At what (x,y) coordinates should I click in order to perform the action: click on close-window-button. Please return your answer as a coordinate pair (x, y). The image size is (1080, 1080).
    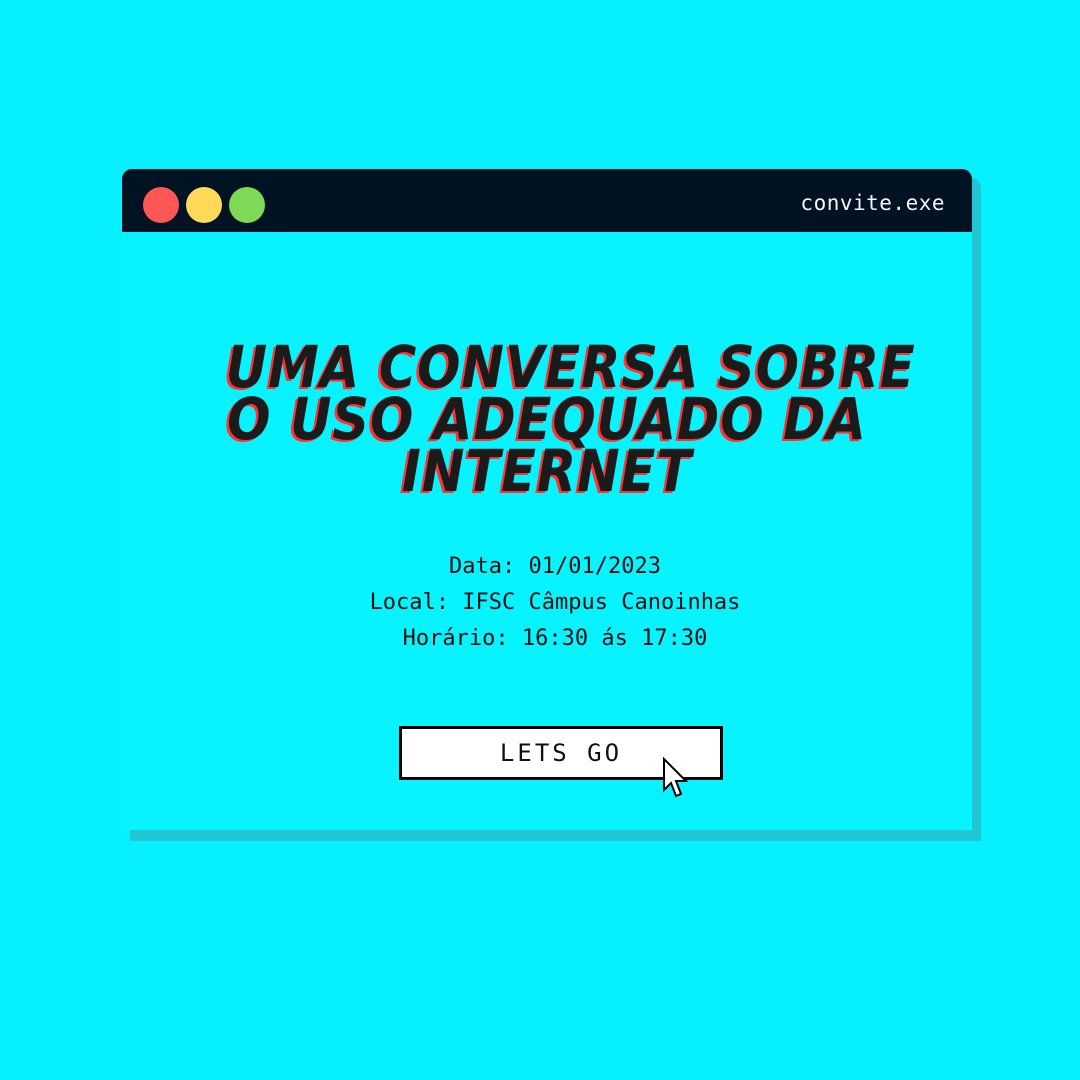
    Looking at the image, I should click on (161, 205).